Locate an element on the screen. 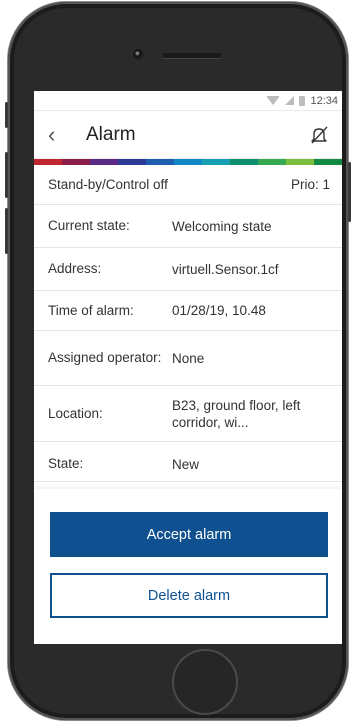 The image size is (355, 722). detail-row-state: State: New is located at coordinates (188, 462).